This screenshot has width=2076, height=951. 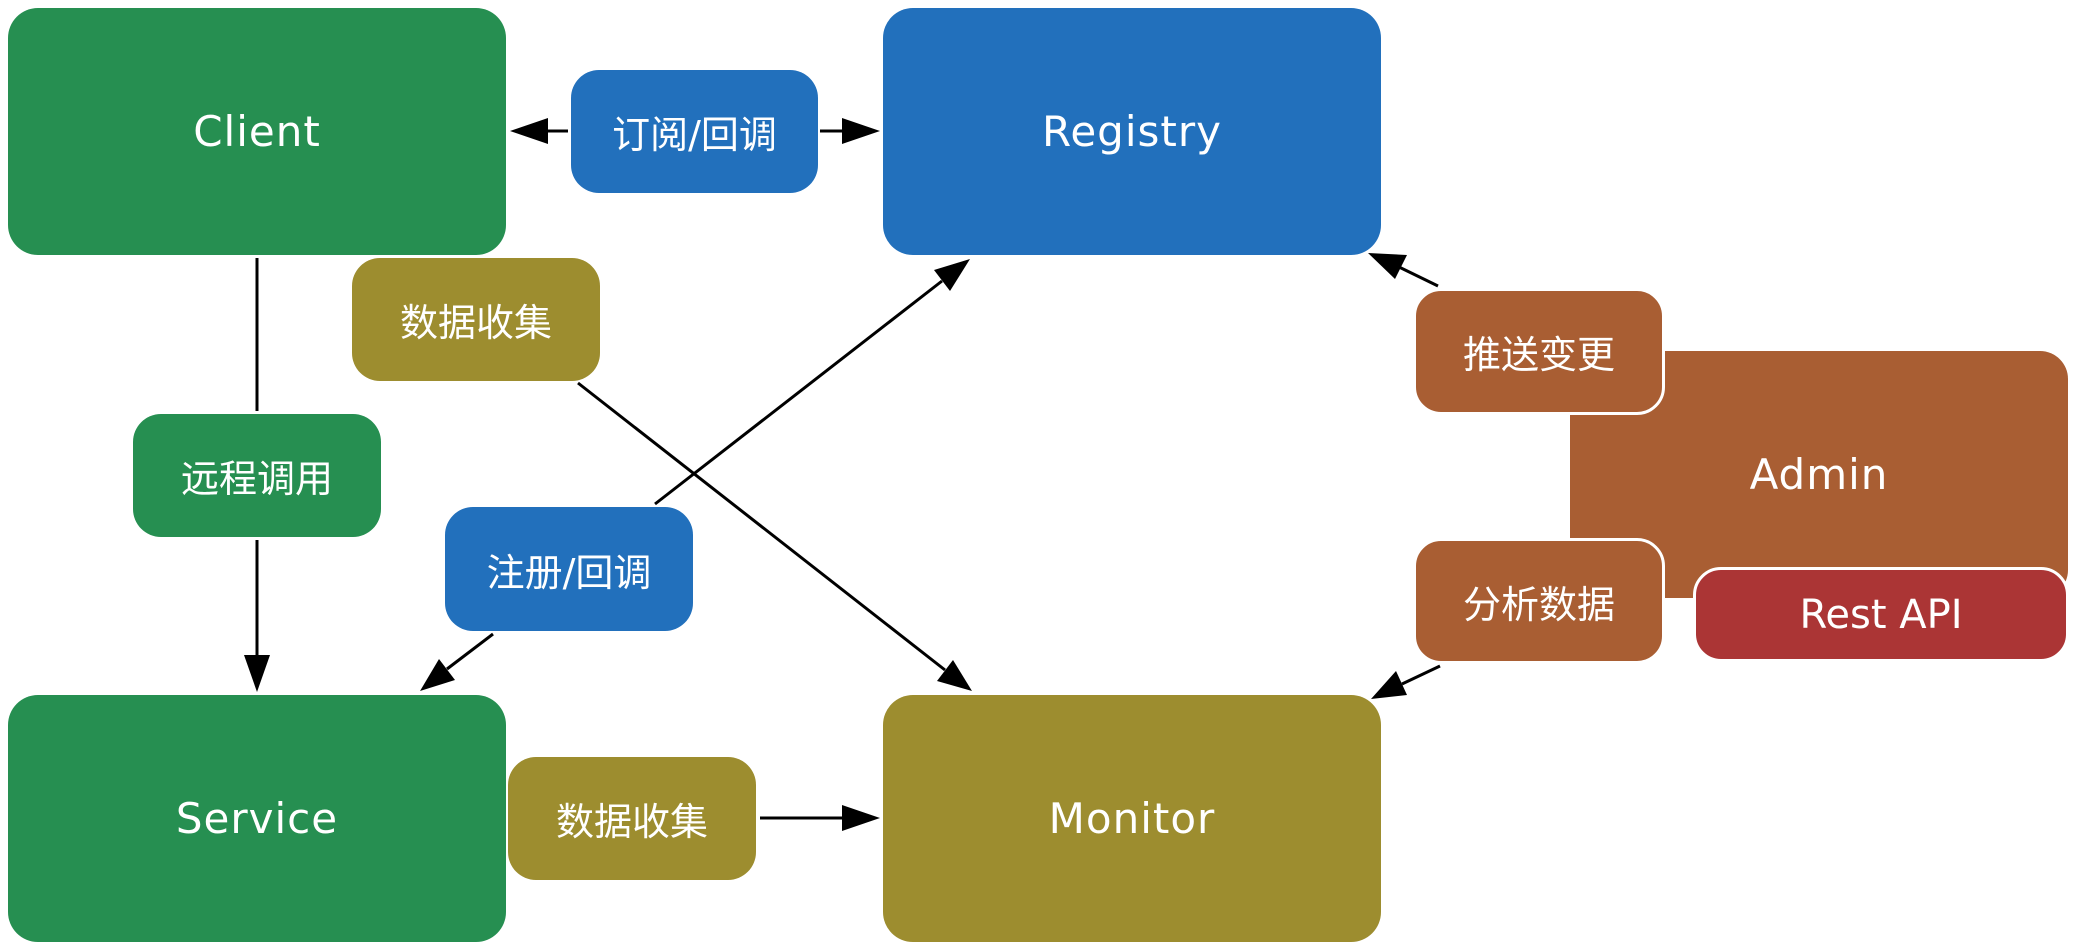 I want to click on subscribe-callback-label: 订阅/回调, so click(x=694, y=131).